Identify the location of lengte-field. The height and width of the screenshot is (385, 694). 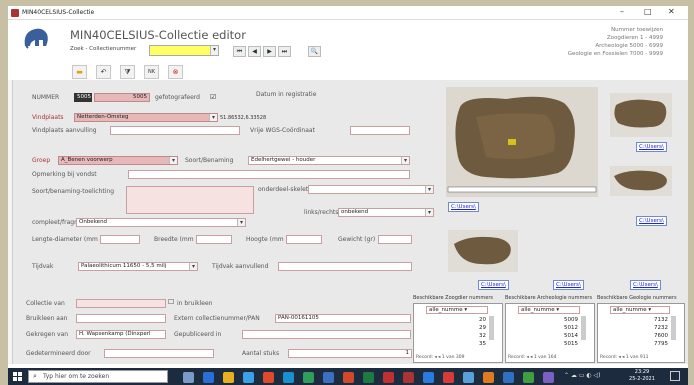
(120, 239).